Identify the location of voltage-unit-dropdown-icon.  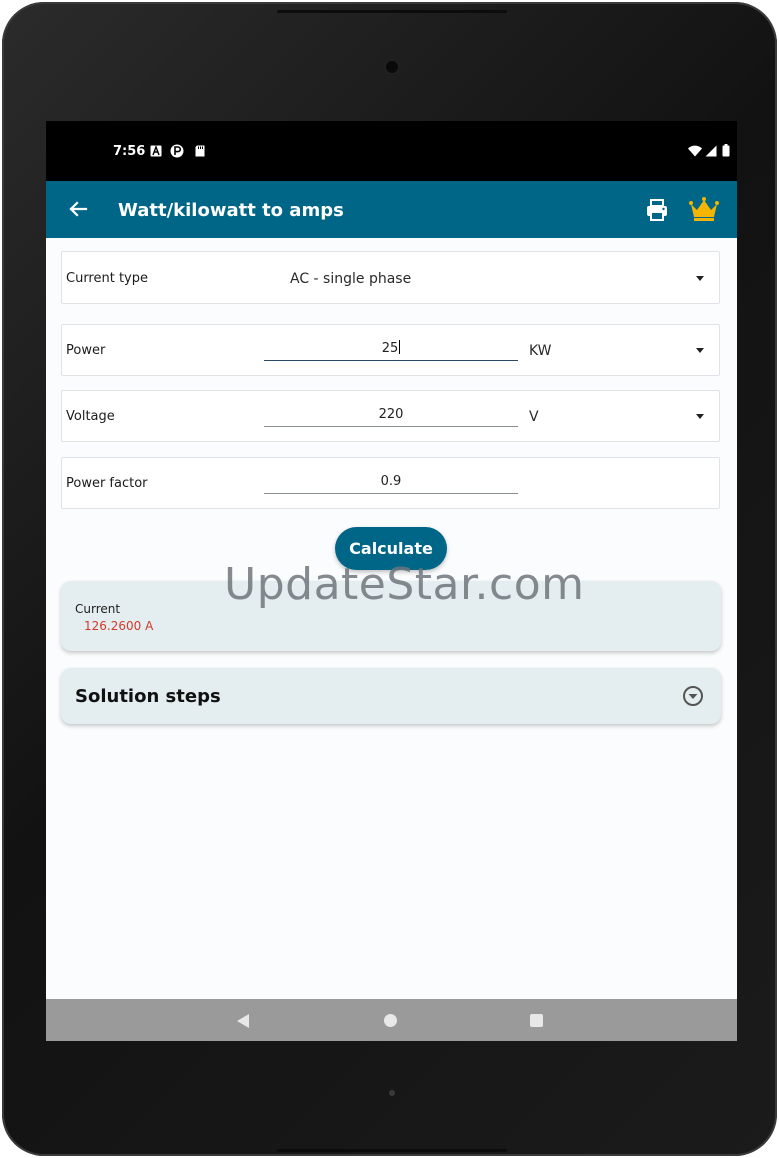
(700, 416).